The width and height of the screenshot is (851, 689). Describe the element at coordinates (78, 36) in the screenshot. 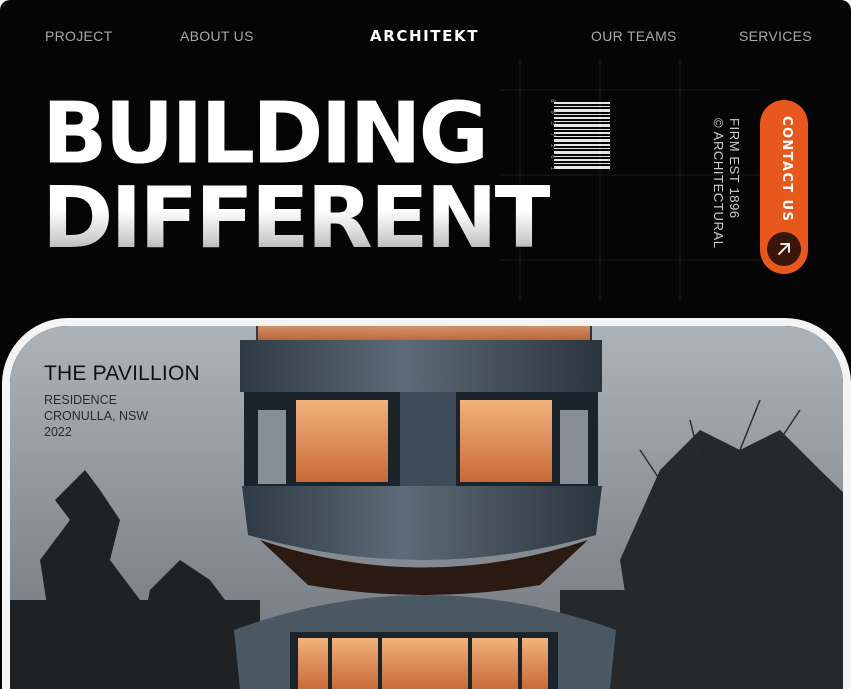

I see `nav-project: PROJECT` at that location.